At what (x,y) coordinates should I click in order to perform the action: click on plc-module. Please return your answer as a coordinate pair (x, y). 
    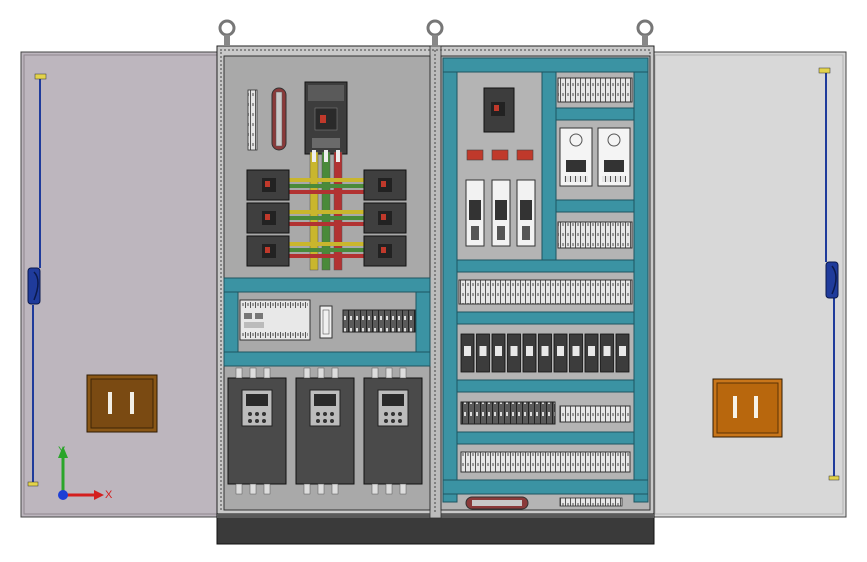
    Looking at the image, I should click on (326, 322).